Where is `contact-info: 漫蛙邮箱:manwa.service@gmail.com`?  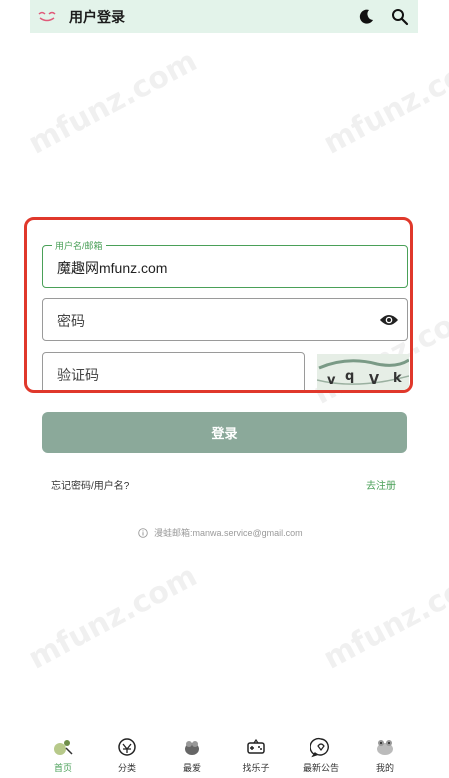 contact-info: 漫蛙邮箱:manwa.service@gmail.com is located at coordinates (220, 532).